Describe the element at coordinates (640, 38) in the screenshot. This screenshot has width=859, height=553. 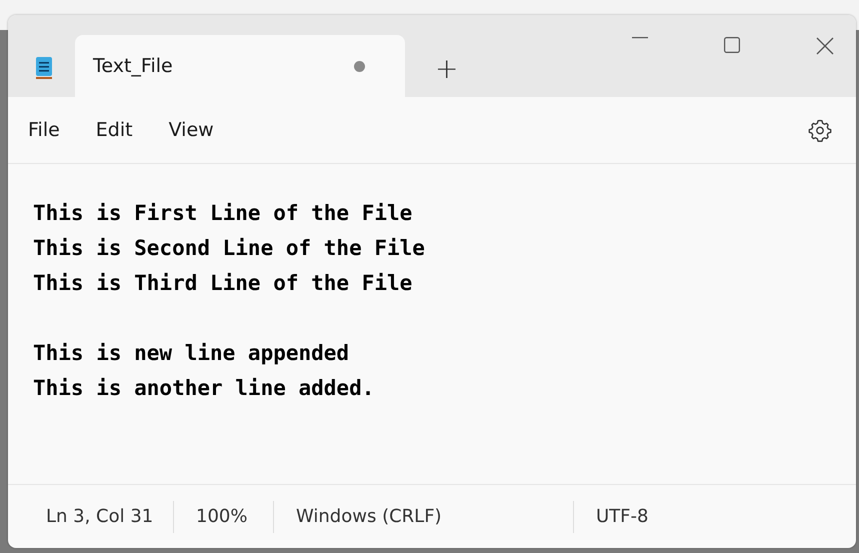
I see `minimize-icon` at that location.